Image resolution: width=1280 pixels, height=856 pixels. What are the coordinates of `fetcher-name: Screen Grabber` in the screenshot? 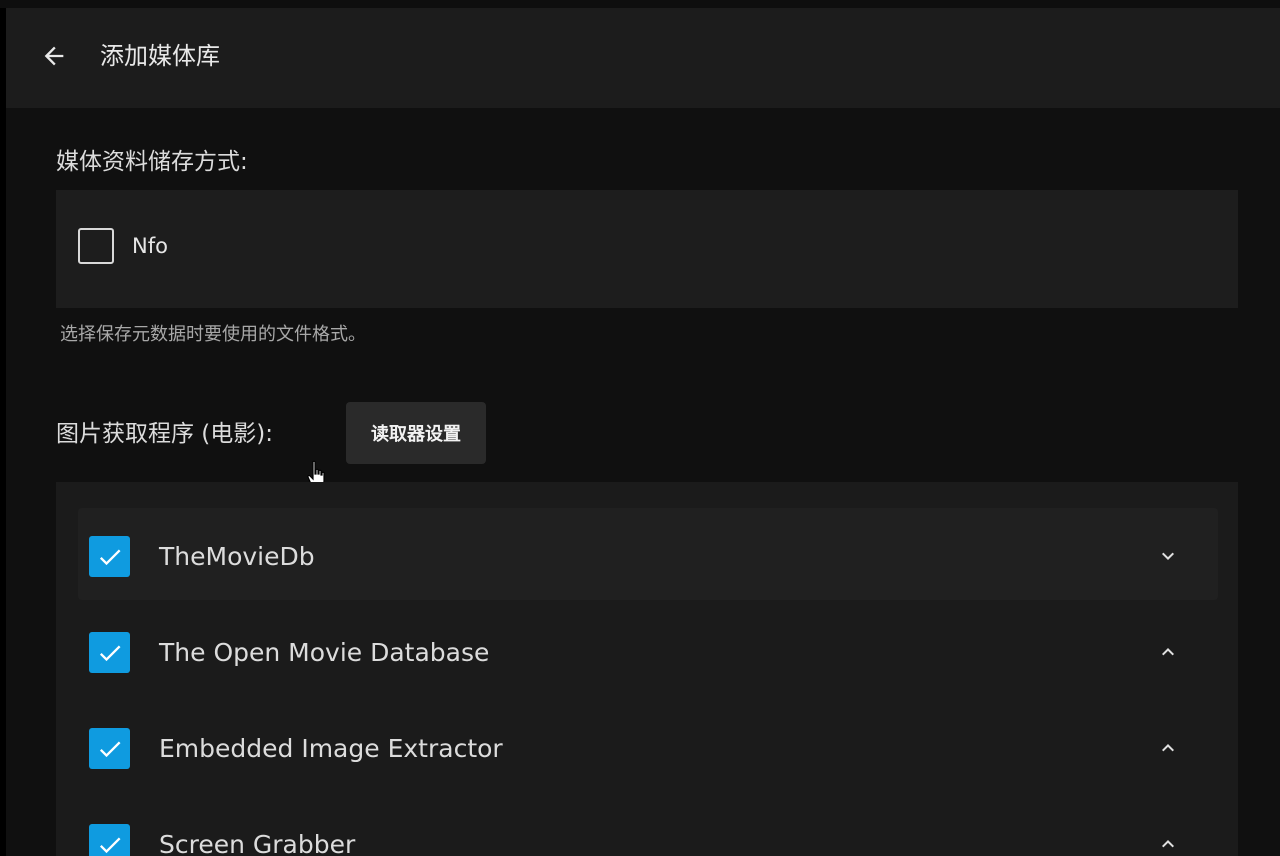 It's located at (257, 843).